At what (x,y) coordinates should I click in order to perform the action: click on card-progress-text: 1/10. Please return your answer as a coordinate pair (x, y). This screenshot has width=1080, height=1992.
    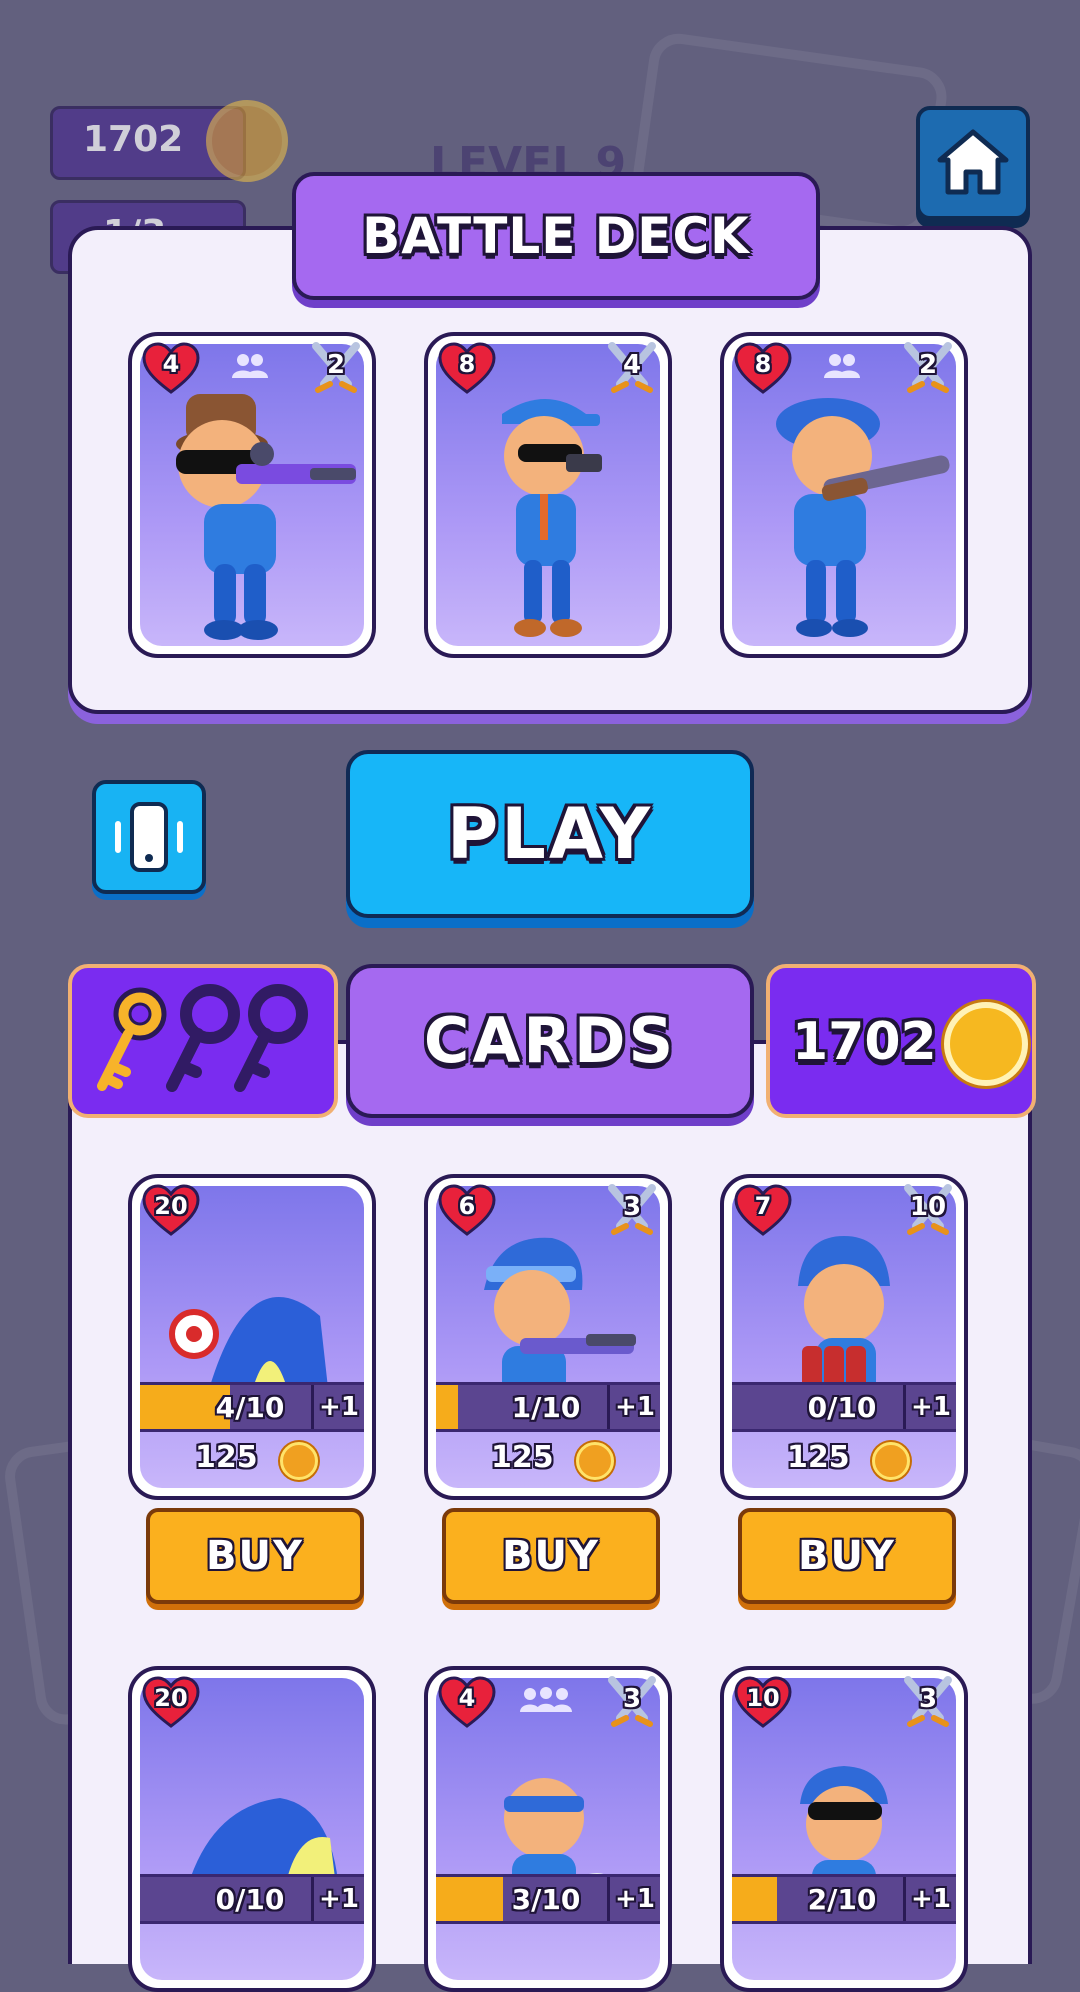
    Looking at the image, I should click on (546, 1407).